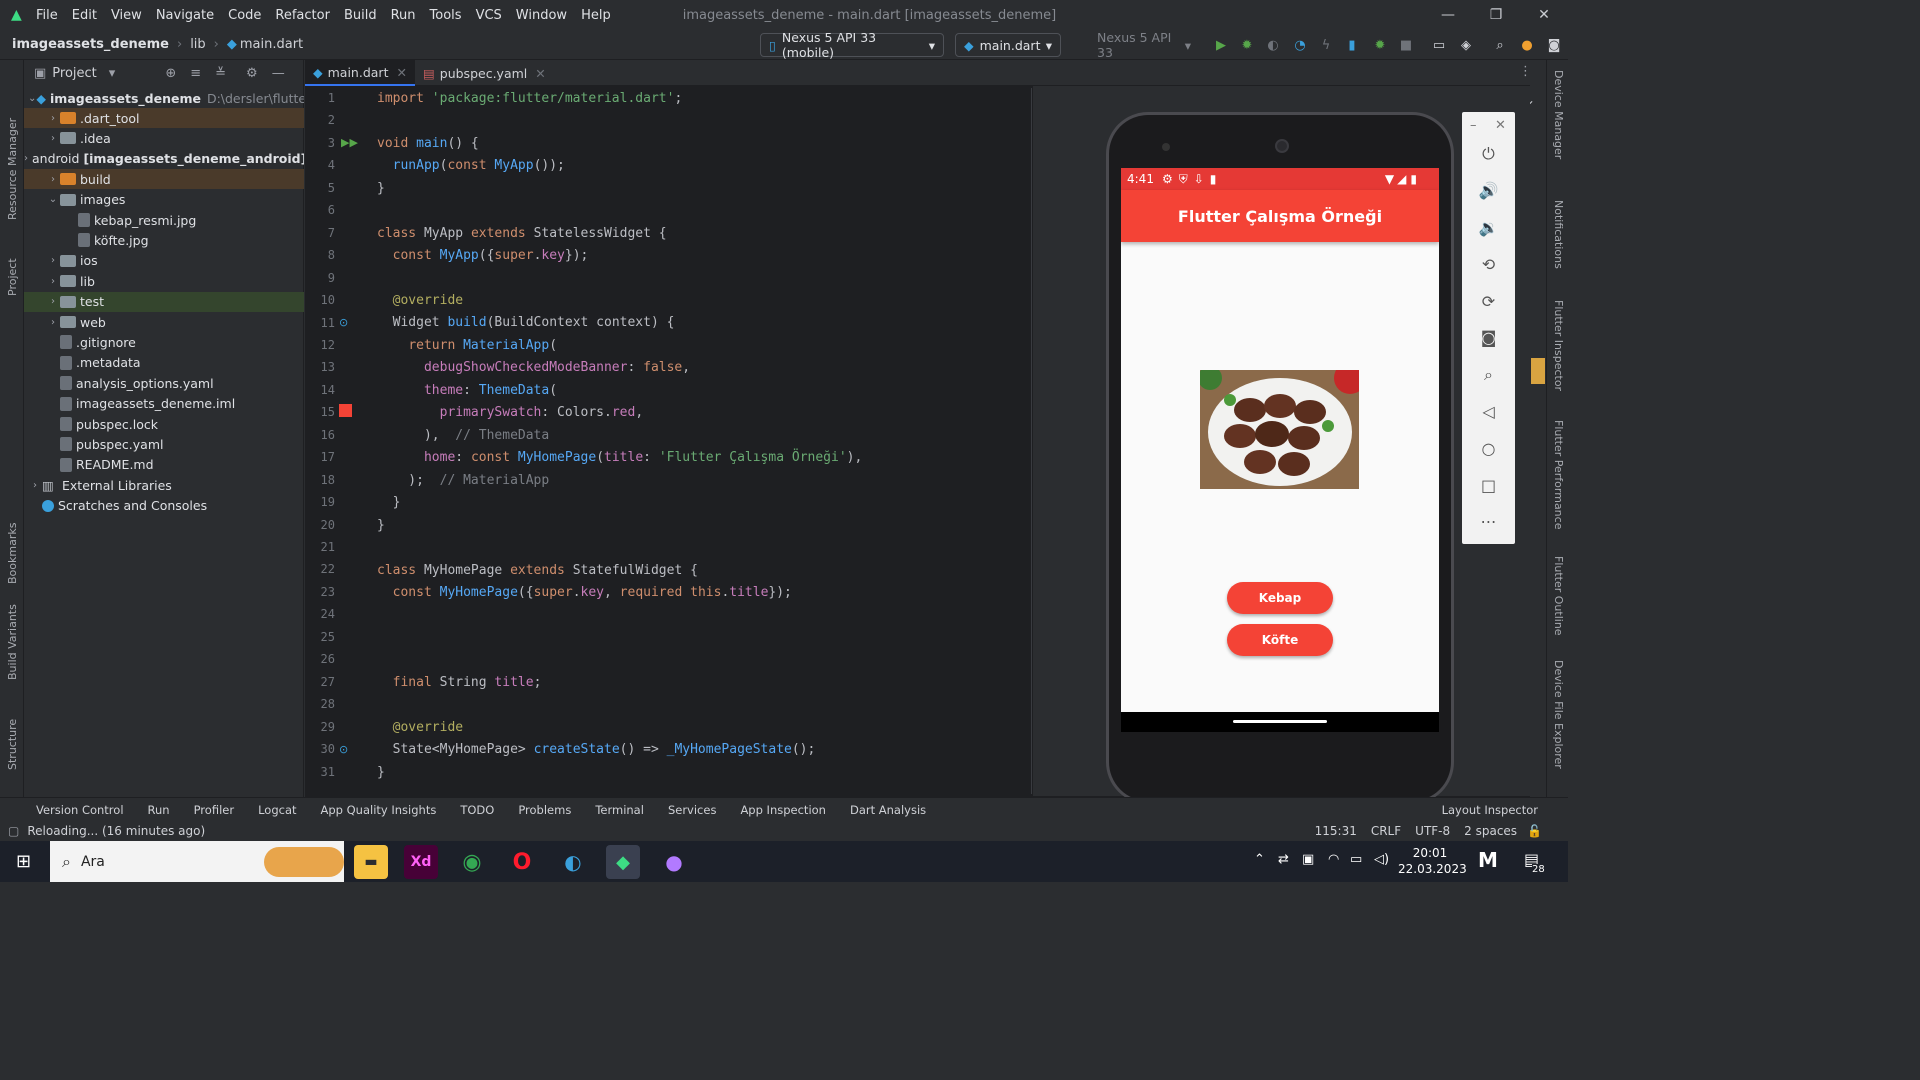 The height and width of the screenshot is (1080, 1920). I want to click on home-gesture-handle, so click(1280, 721).